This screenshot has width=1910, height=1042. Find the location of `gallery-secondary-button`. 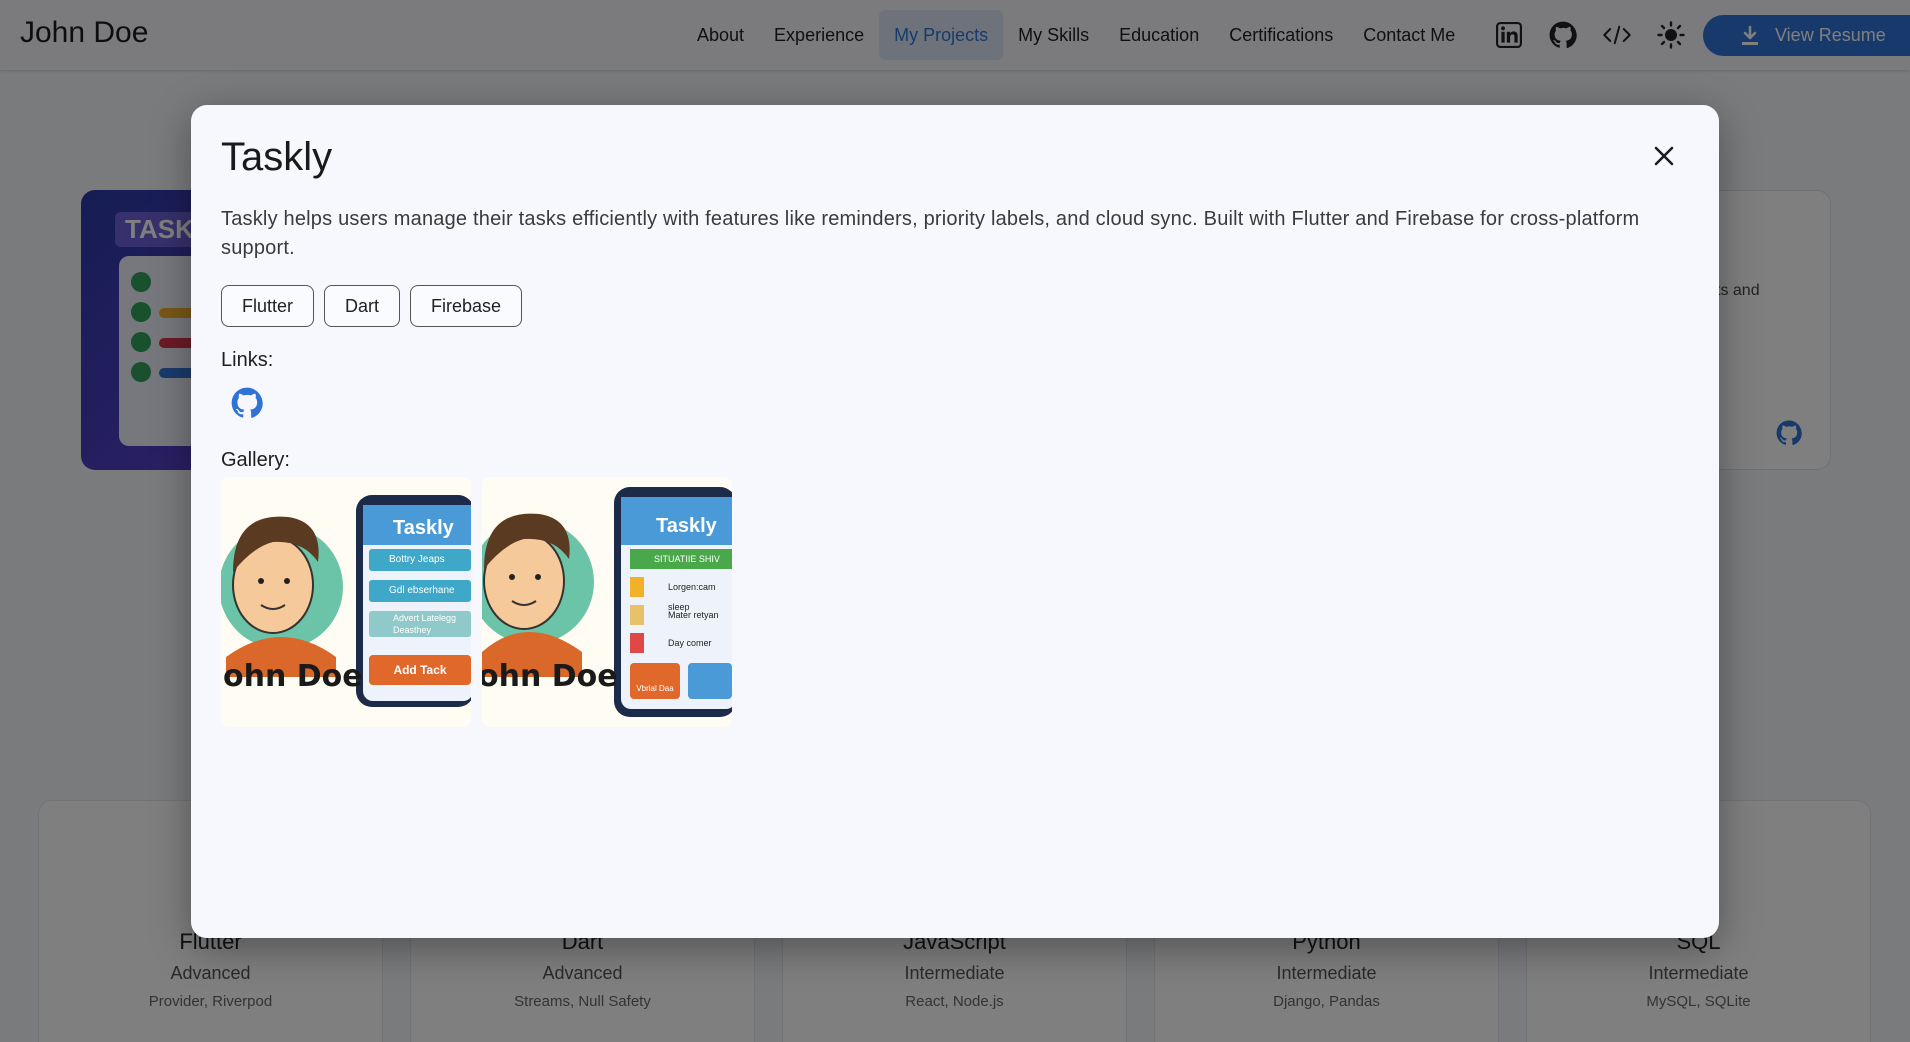

gallery-secondary-button is located at coordinates (710, 681).